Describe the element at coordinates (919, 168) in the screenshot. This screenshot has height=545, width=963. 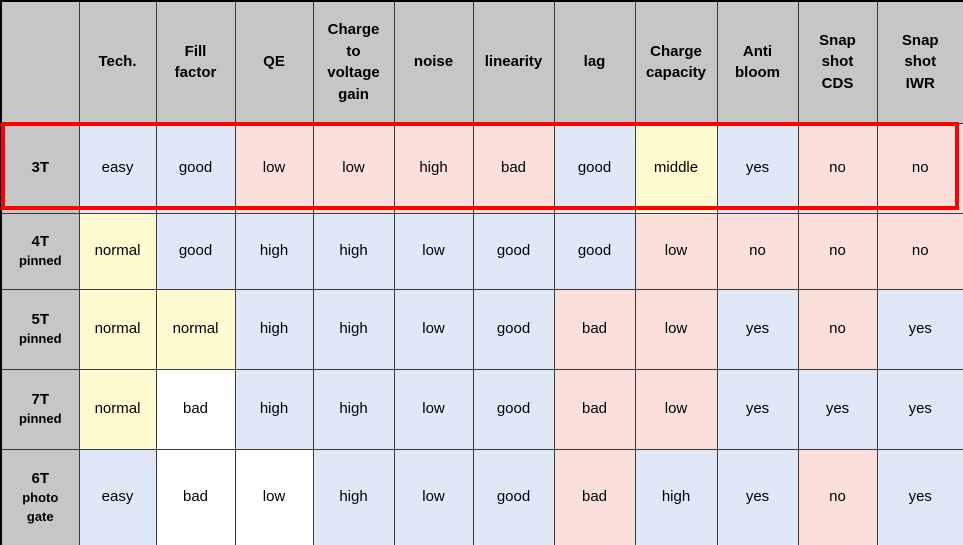
I see `cell-3t-snap-shot-iwr: no` at that location.